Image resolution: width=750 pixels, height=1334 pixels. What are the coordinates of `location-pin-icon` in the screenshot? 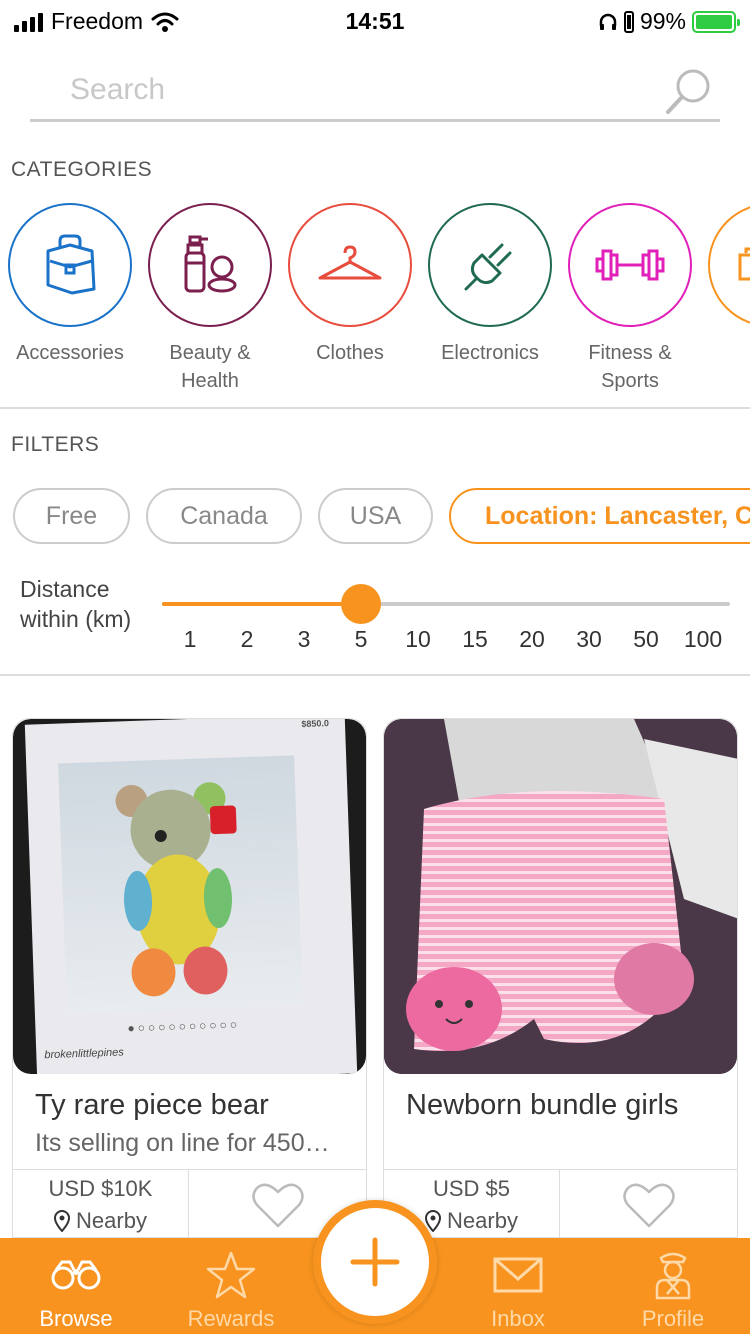 It's located at (62, 1221).